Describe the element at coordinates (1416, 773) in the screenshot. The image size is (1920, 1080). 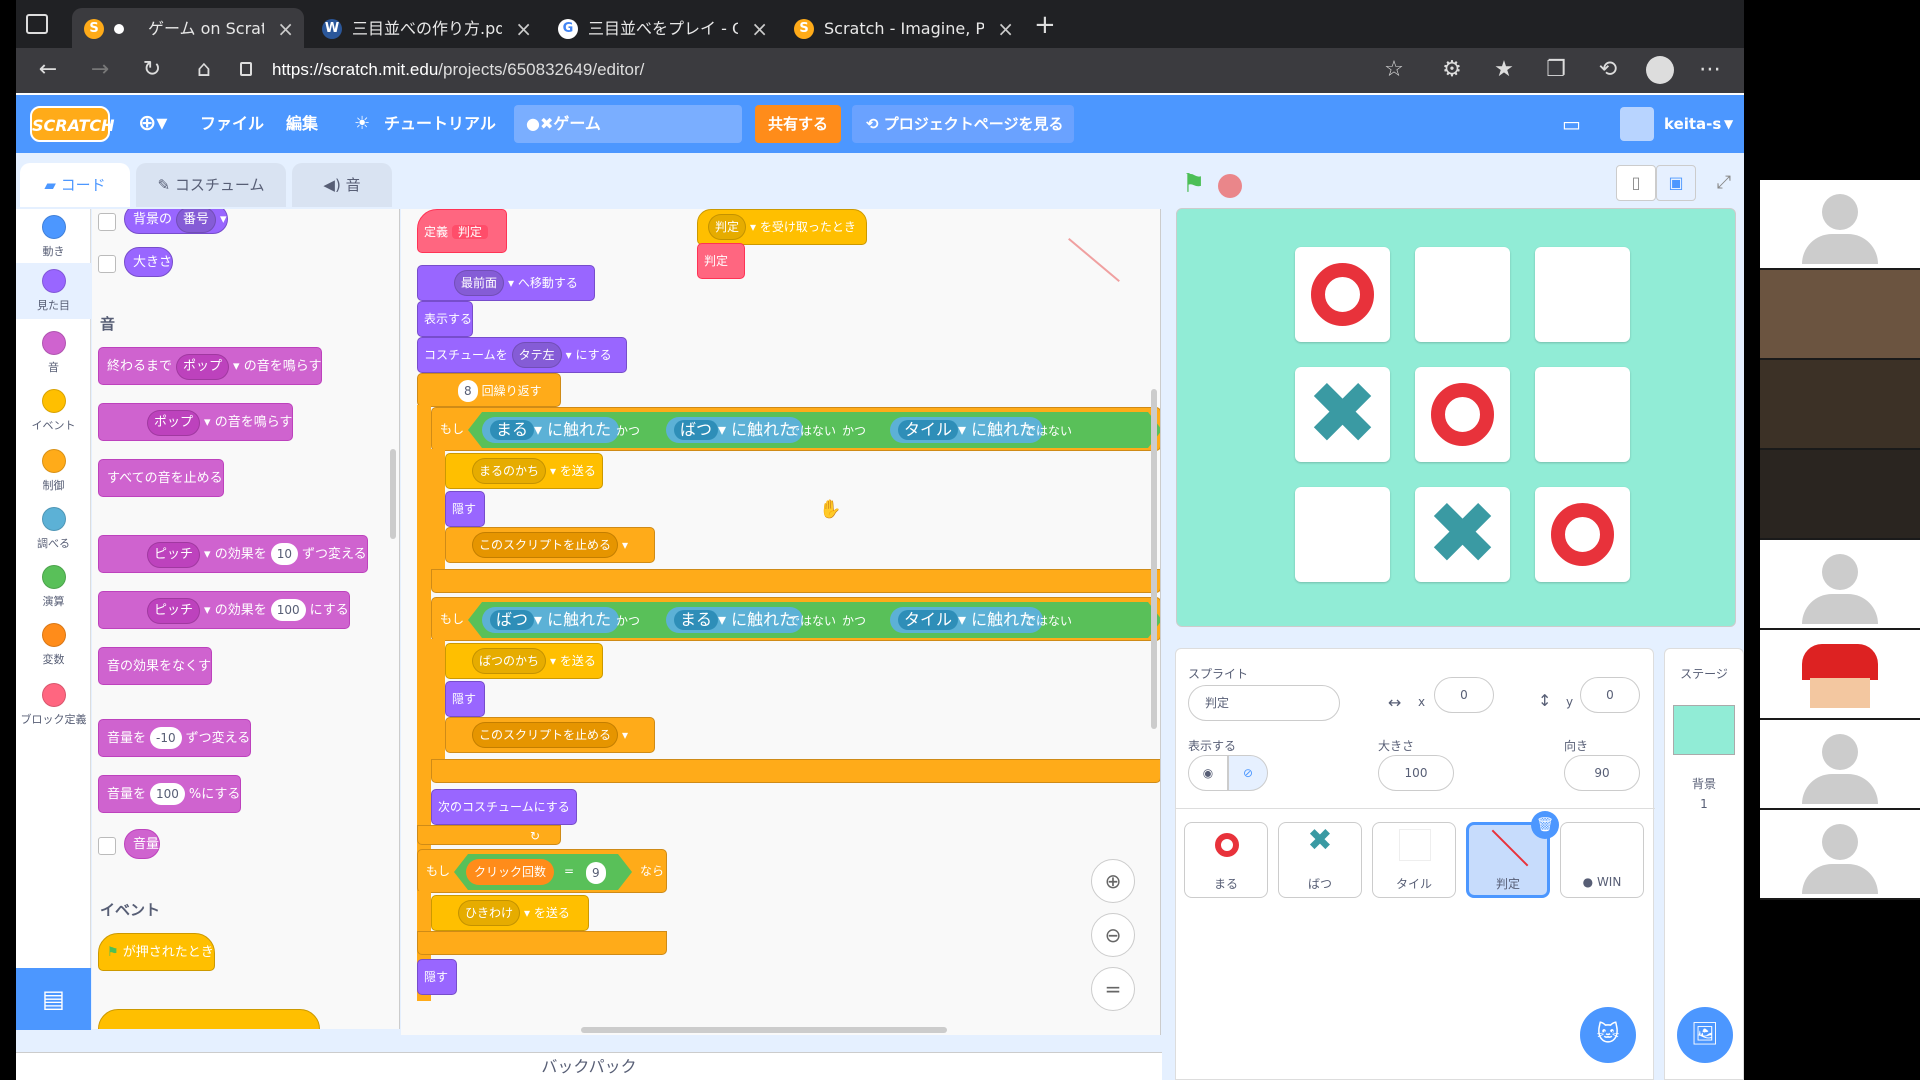
I see `size-input: 100` at that location.